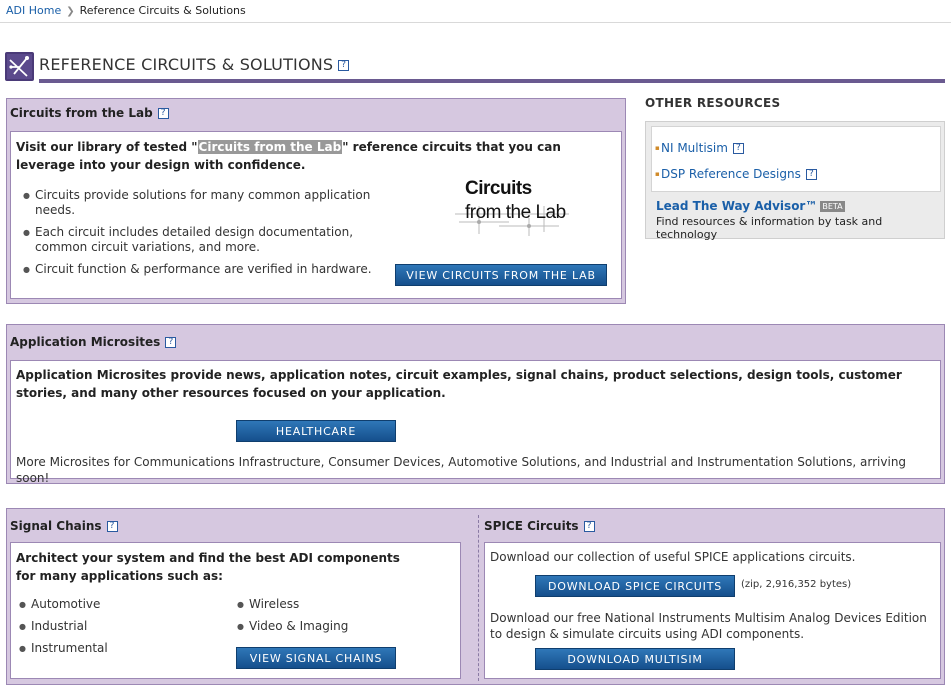  What do you see at coordinates (475, 11) in the screenshot?
I see `breadcrumb: ADI Home ❯ Reference Circuits & Solutions` at bounding box center [475, 11].